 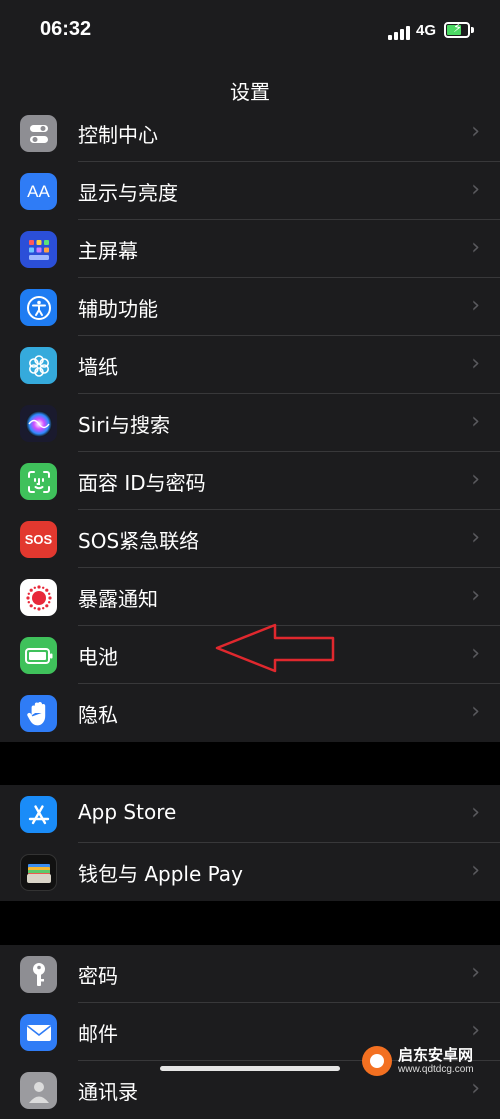 I want to click on settings-row-exposure-notifications: 暴露通知 ›, so click(x=250, y=597).